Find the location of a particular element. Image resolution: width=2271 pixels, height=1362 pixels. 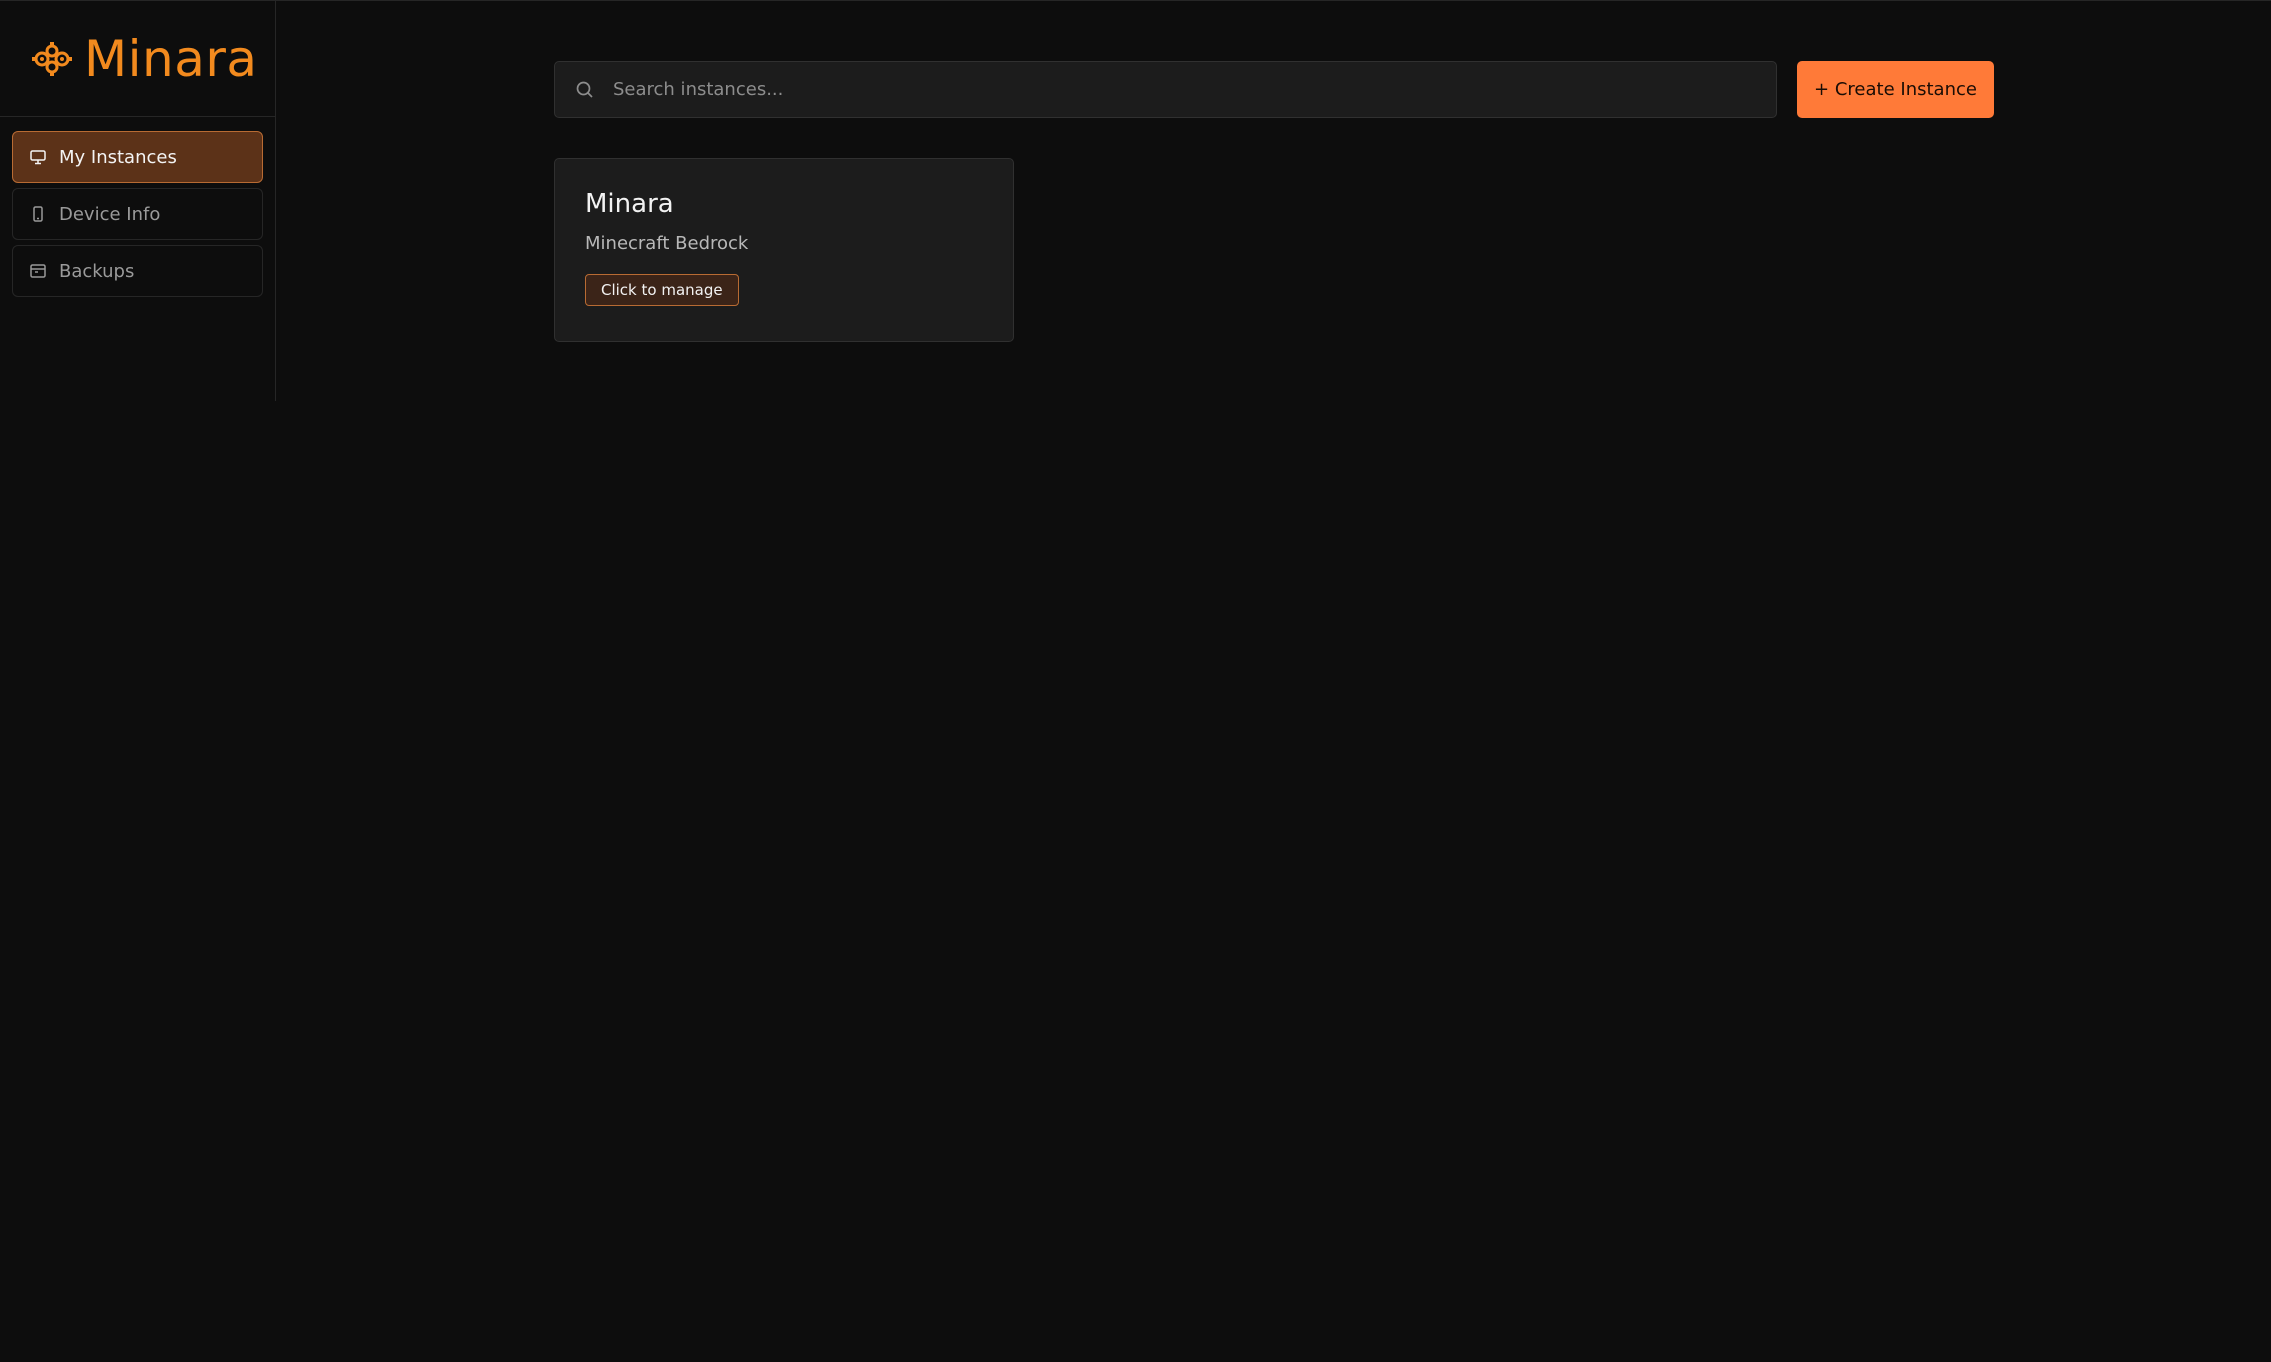

sidebar-item-my-instances: My Instances is located at coordinates (137, 157).